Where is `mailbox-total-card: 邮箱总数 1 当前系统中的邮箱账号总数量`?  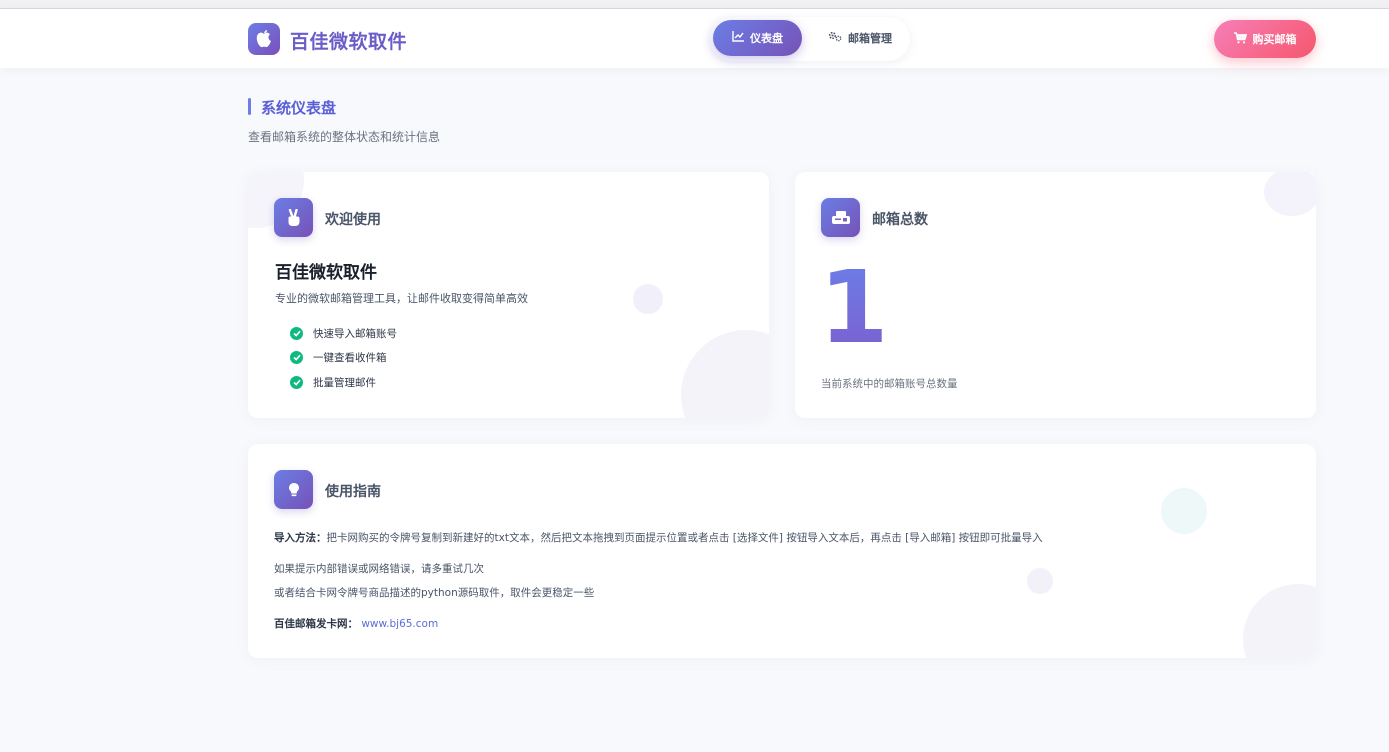 mailbox-total-card: 邮箱总数 1 当前系统中的邮箱账号总数量 is located at coordinates (1055, 295).